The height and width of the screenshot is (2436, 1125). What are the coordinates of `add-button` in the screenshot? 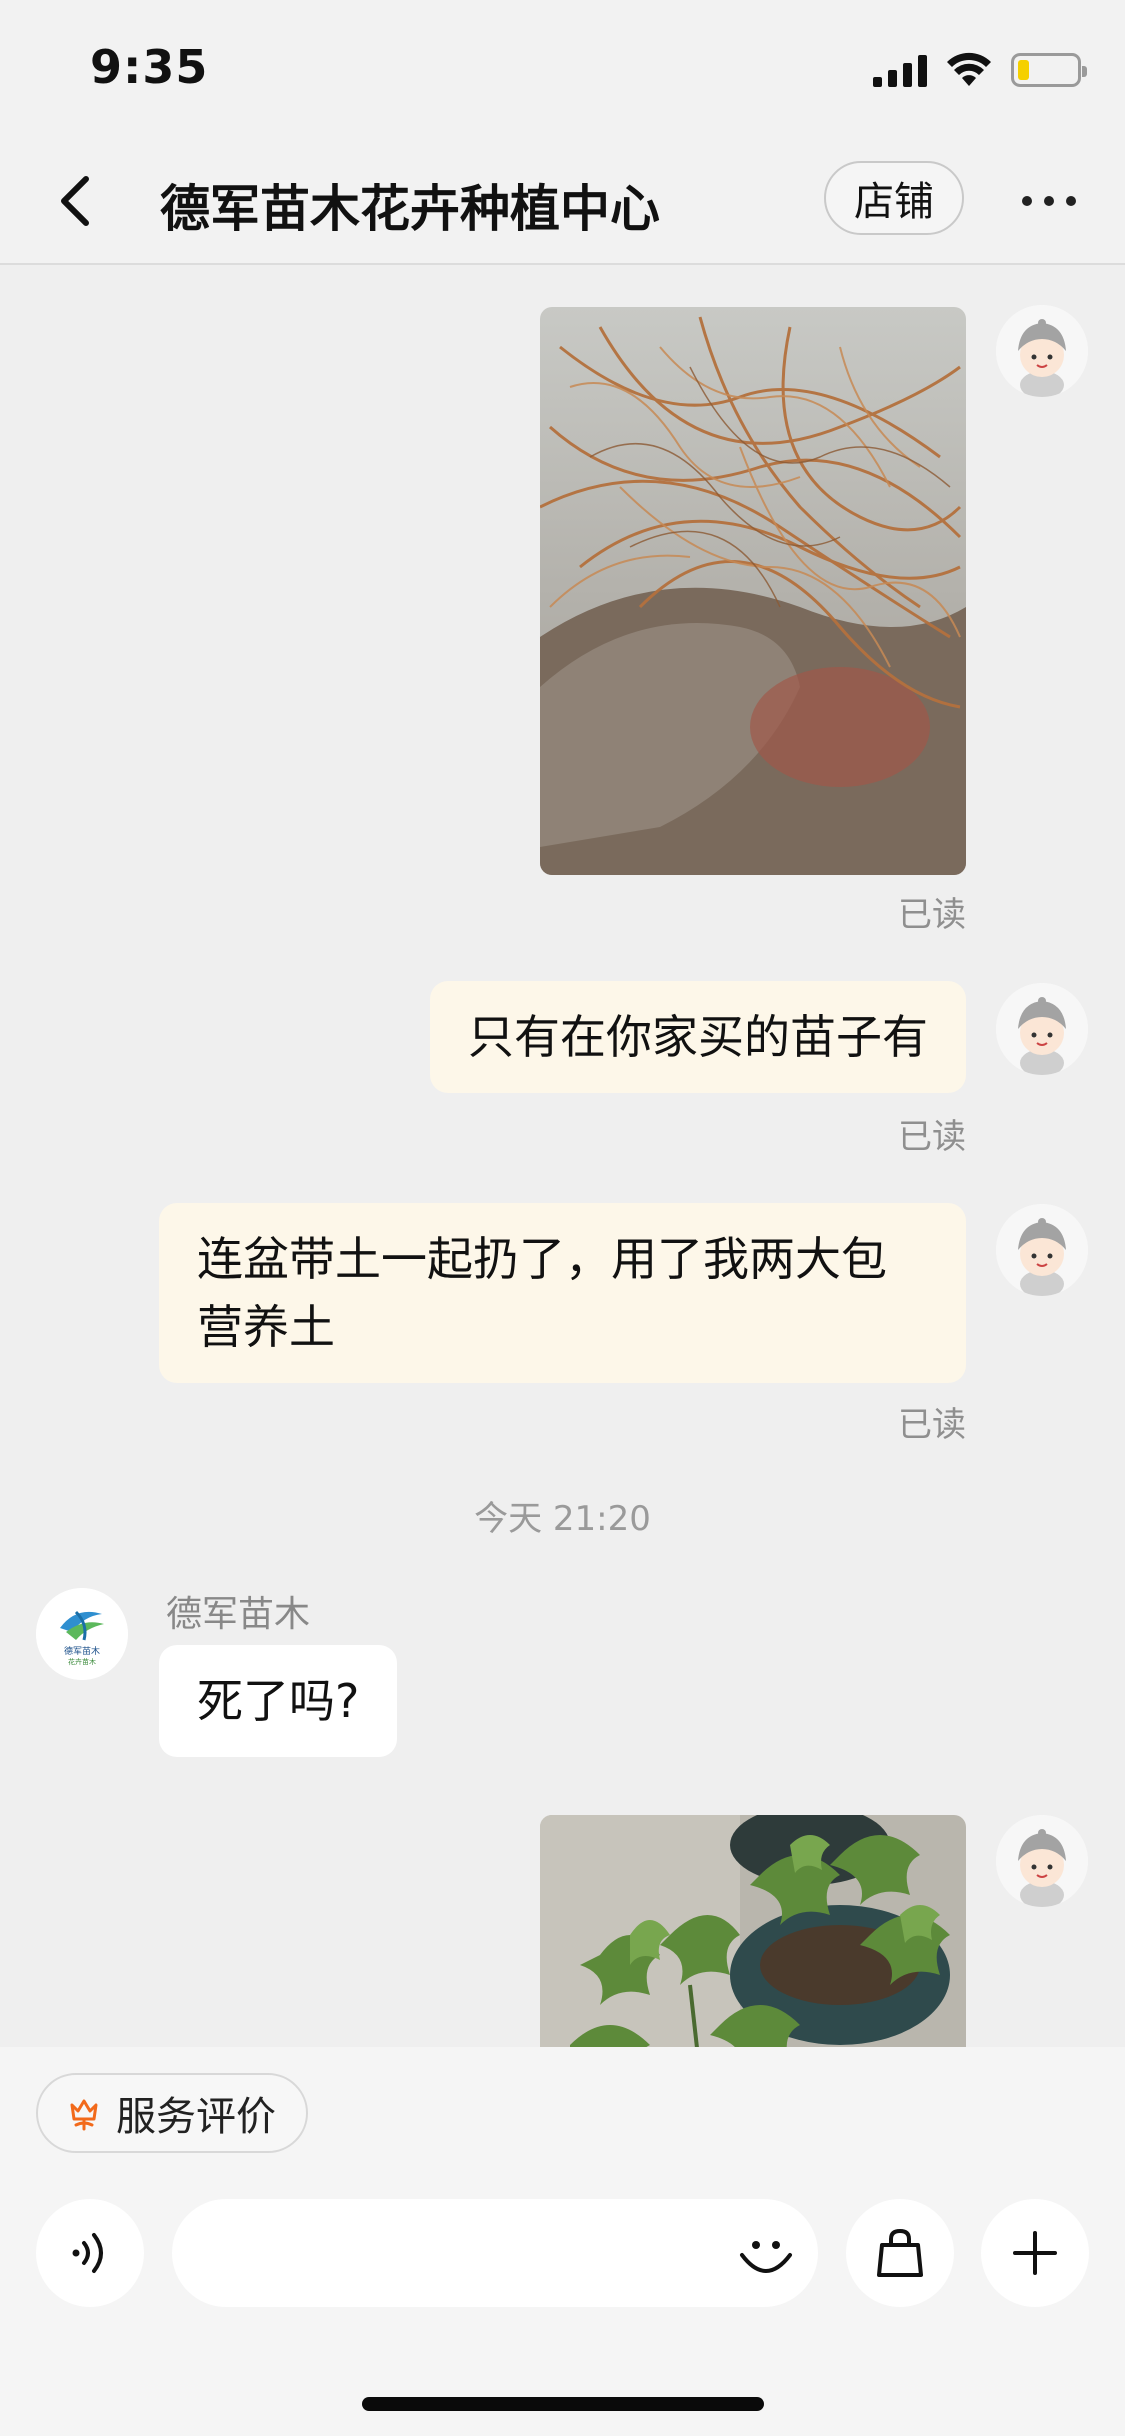 It's located at (1035, 2253).